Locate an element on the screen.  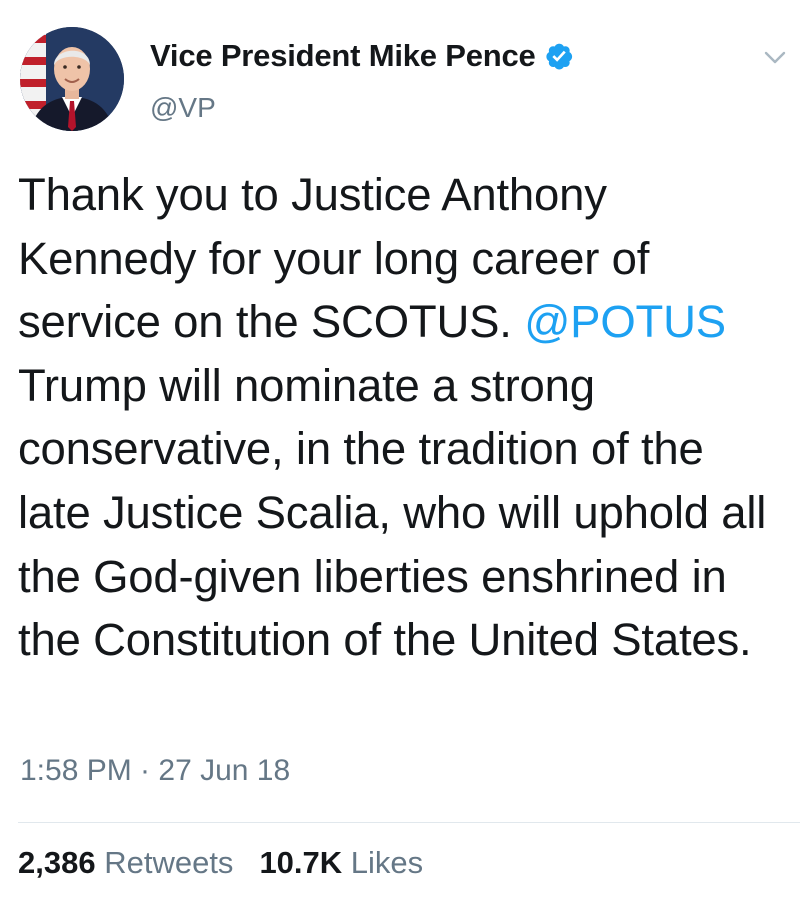
retweets-stat: 2,386 Retweets is located at coordinates (125, 862).